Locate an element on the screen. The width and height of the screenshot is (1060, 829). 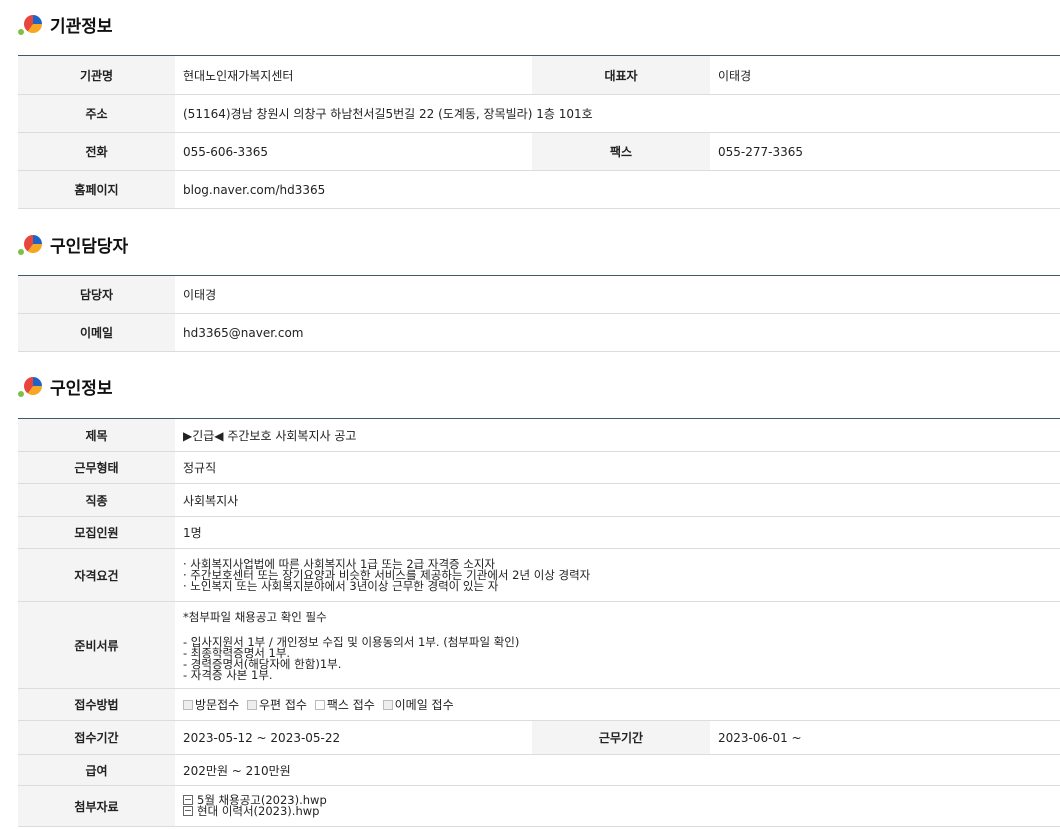
method-mail: 우편 접수 is located at coordinates (283, 705).